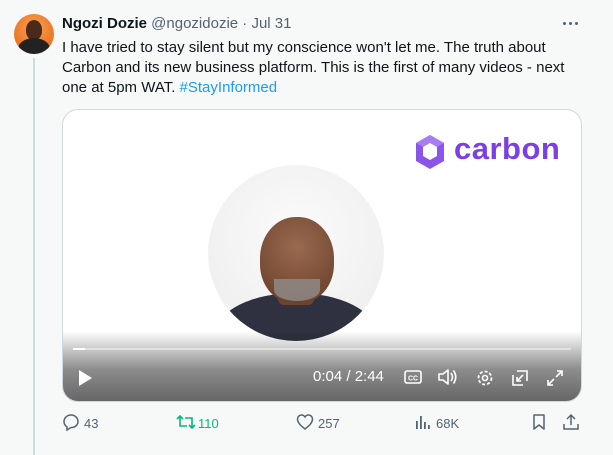 The height and width of the screenshot is (455, 613). I want to click on tweet-actions: 43 110 257 68K, so click(322, 424).